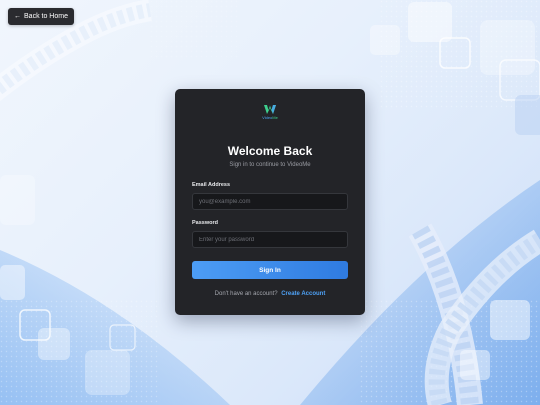 This screenshot has height=405, width=540. What do you see at coordinates (270, 151) in the screenshot?
I see `page-title: Welcome Back` at bounding box center [270, 151].